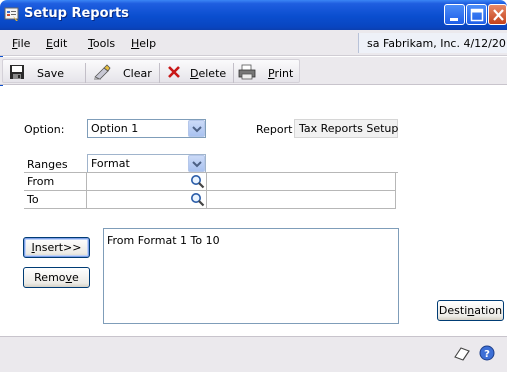 This screenshot has width=507, height=372. I want to click on toolbar-strip: Save Clear Delete Print, so click(151, 71).